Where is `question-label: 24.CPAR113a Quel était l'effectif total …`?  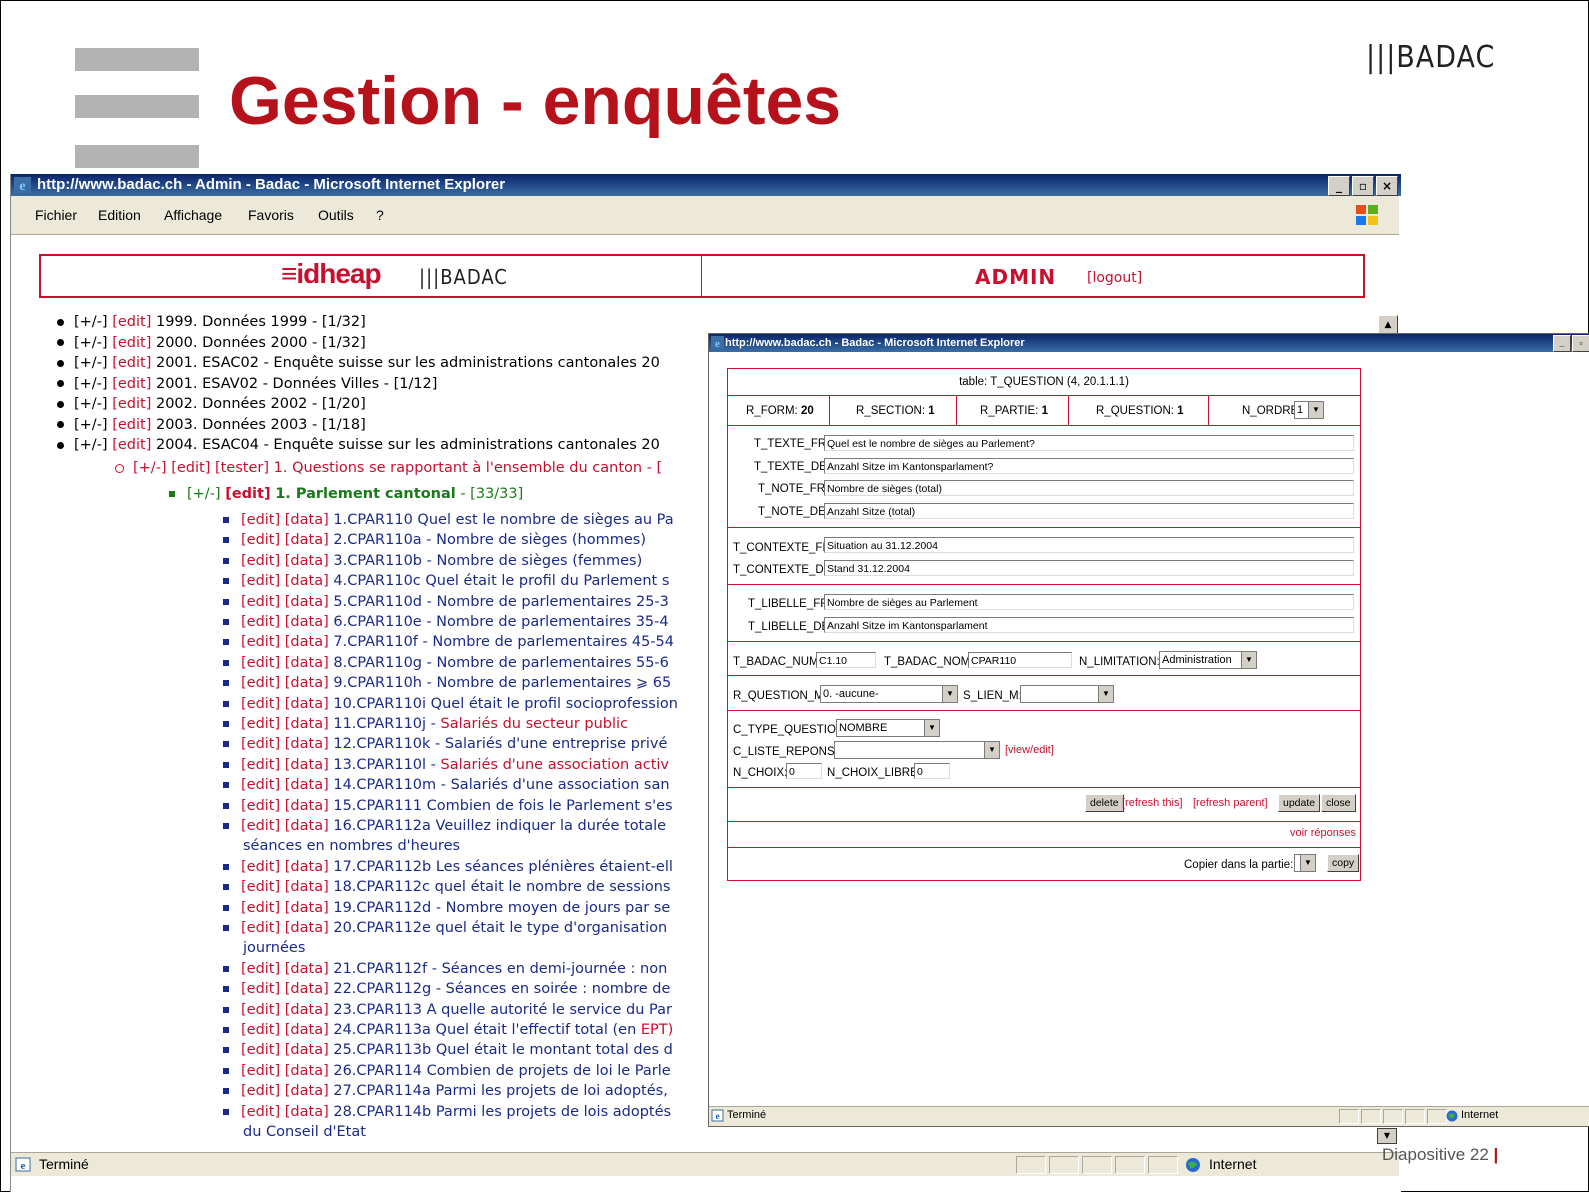
question-label: 24.CPAR113a Quel était l'effectif total … is located at coordinates (487, 1030).